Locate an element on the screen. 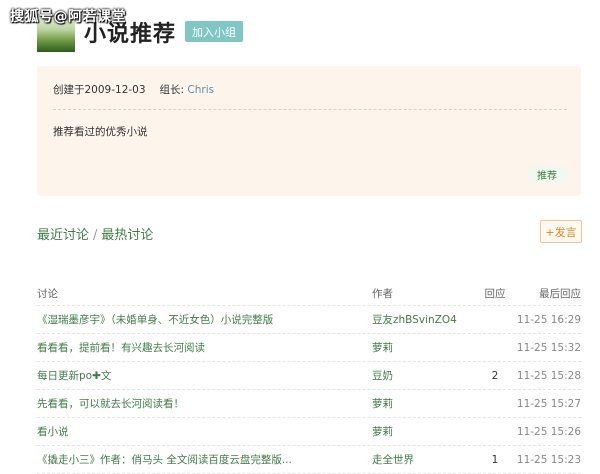 The height and width of the screenshot is (474, 600). topic-last-reply: 11-25 16:29 is located at coordinates (548, 319).